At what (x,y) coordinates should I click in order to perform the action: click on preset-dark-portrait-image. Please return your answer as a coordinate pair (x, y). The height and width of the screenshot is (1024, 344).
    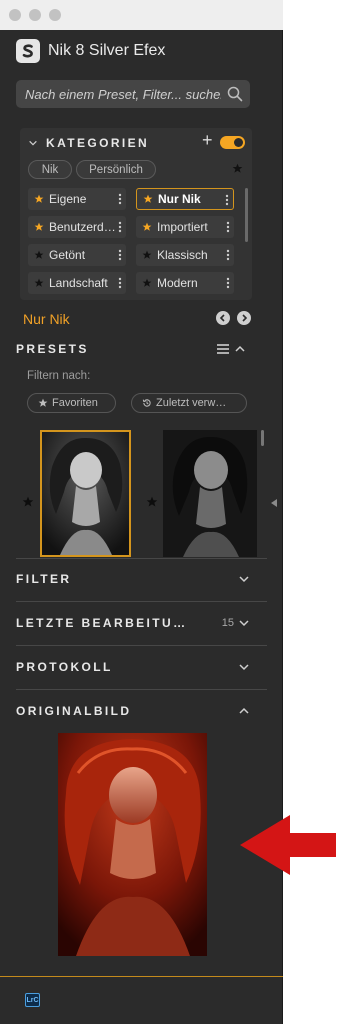
    Looking at the image, I should click on (210, 493).